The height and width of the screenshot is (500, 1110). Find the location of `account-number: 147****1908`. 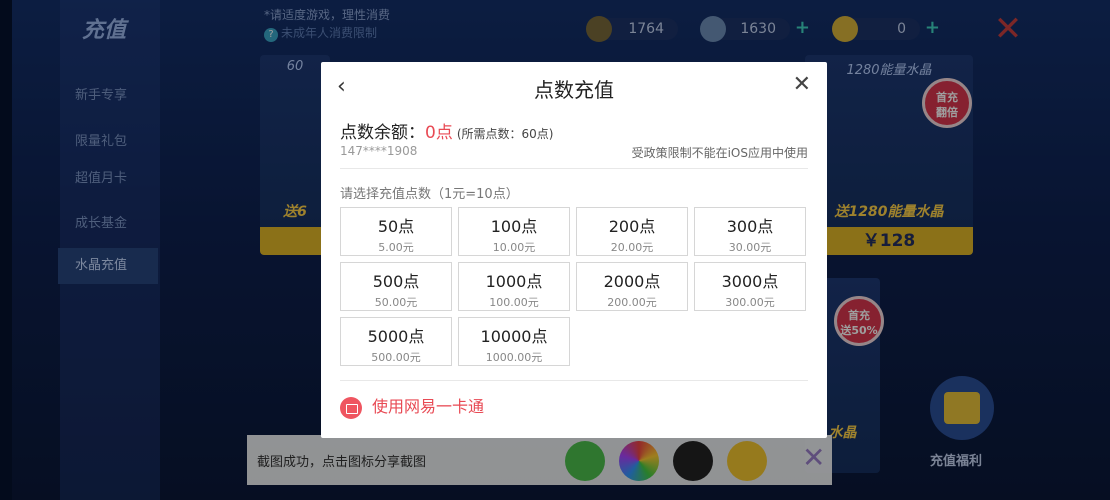

account-number: 147****1908 is located at coordinates (379, 151).